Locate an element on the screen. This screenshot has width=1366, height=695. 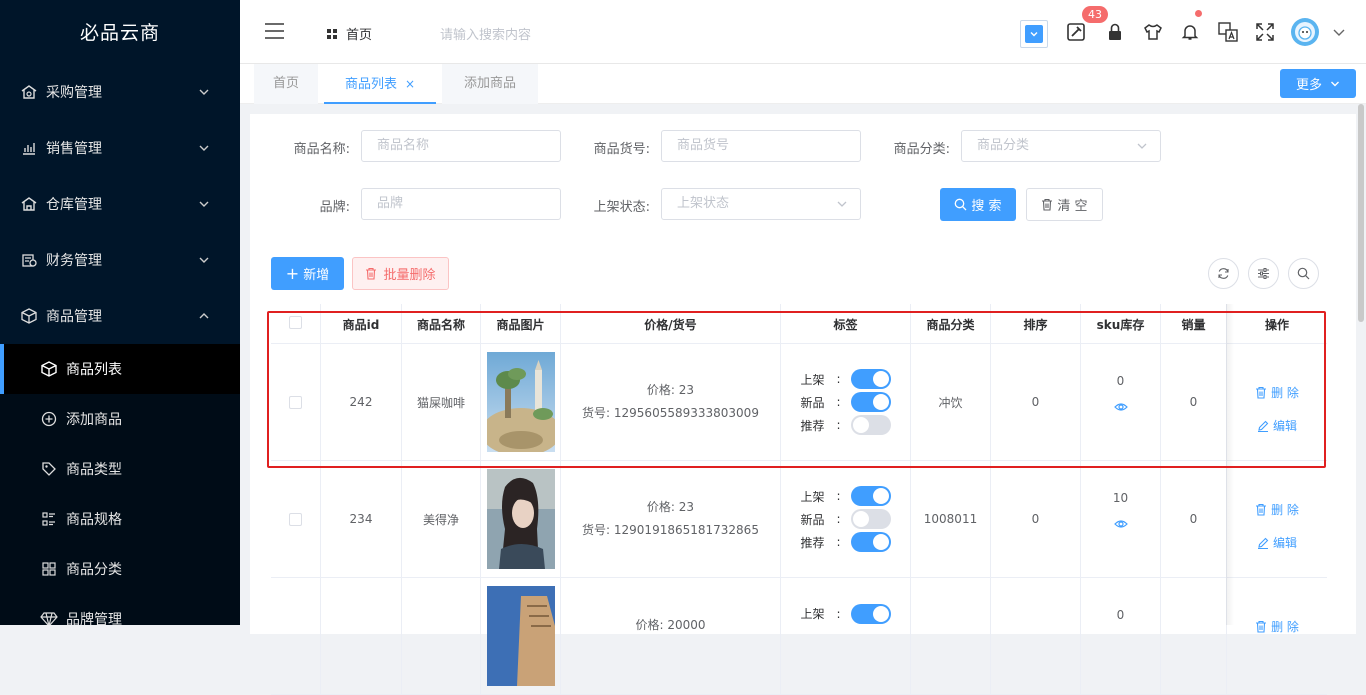
filter-sn-label: 商品货号: is located at coordinates (621, 149).